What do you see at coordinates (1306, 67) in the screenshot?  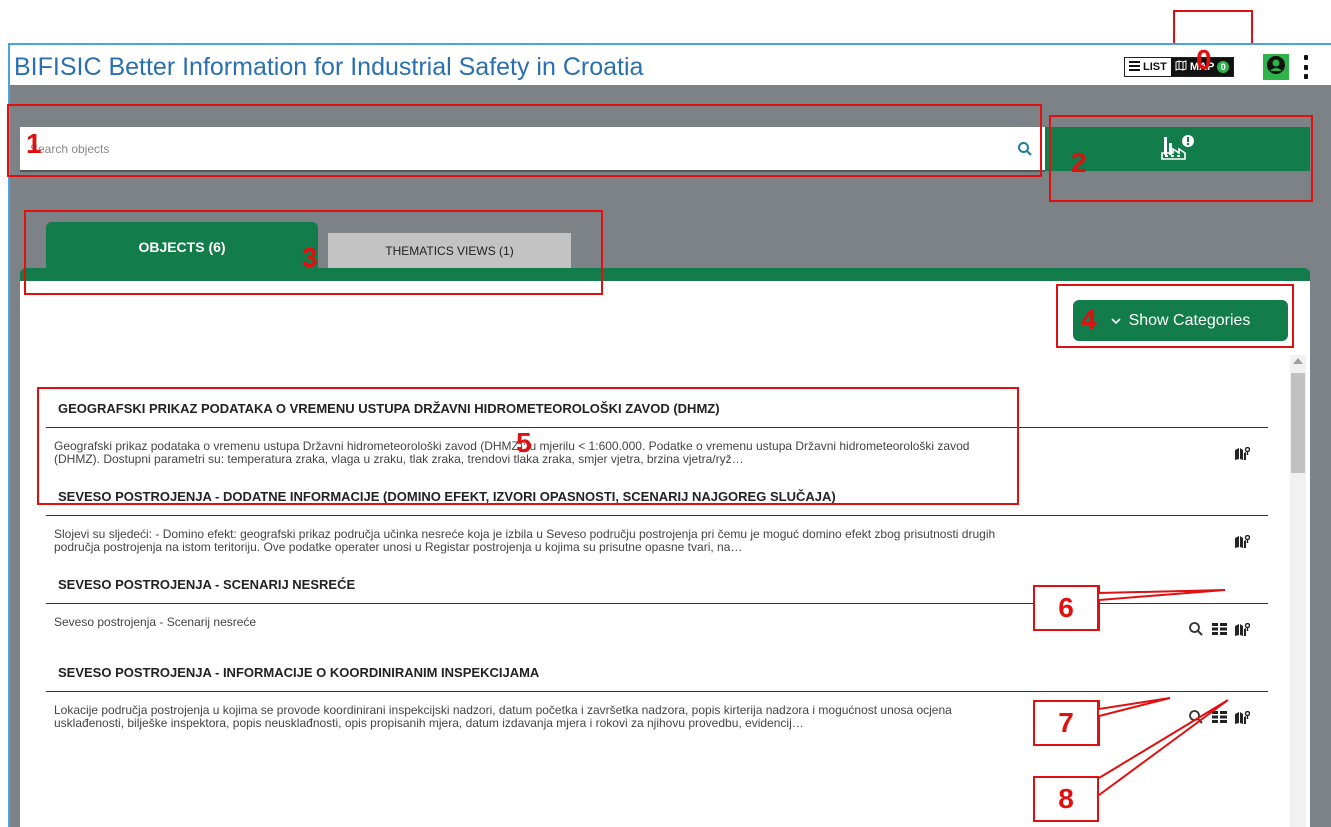 I see `more-menu-button` at bounding box center [1306, 67].